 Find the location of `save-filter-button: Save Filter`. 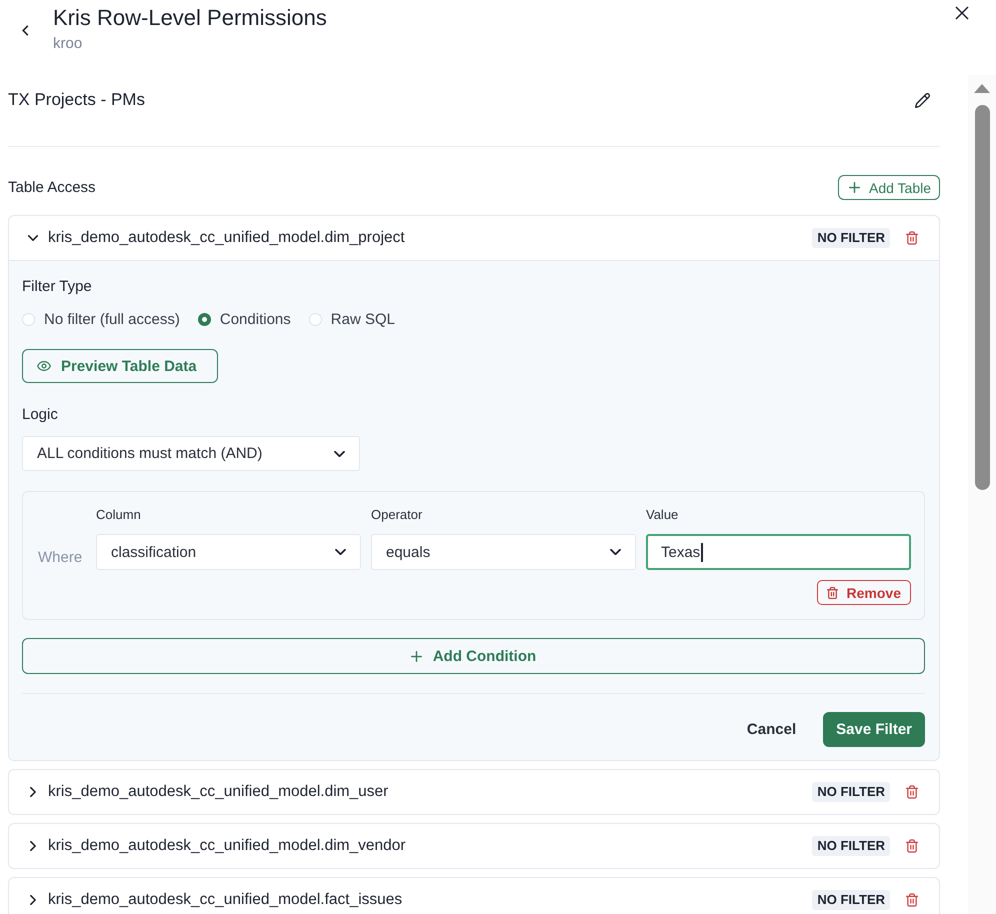

save-filter-button: Save Filter is located at coordinates (874, 729).